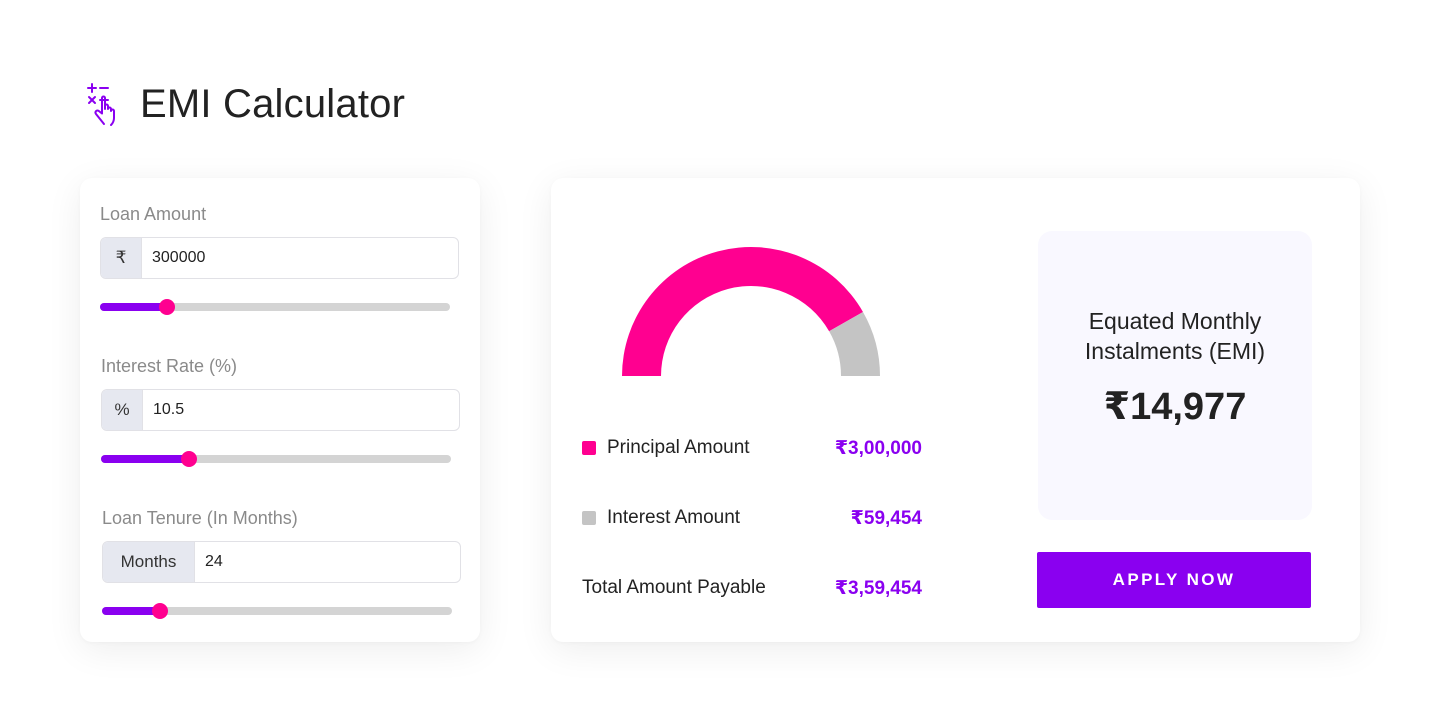 The image size is (1440, 716). Describe the element at coordinates (122, 410) in the screenshot. I see `percent-prefix: %` at that location.